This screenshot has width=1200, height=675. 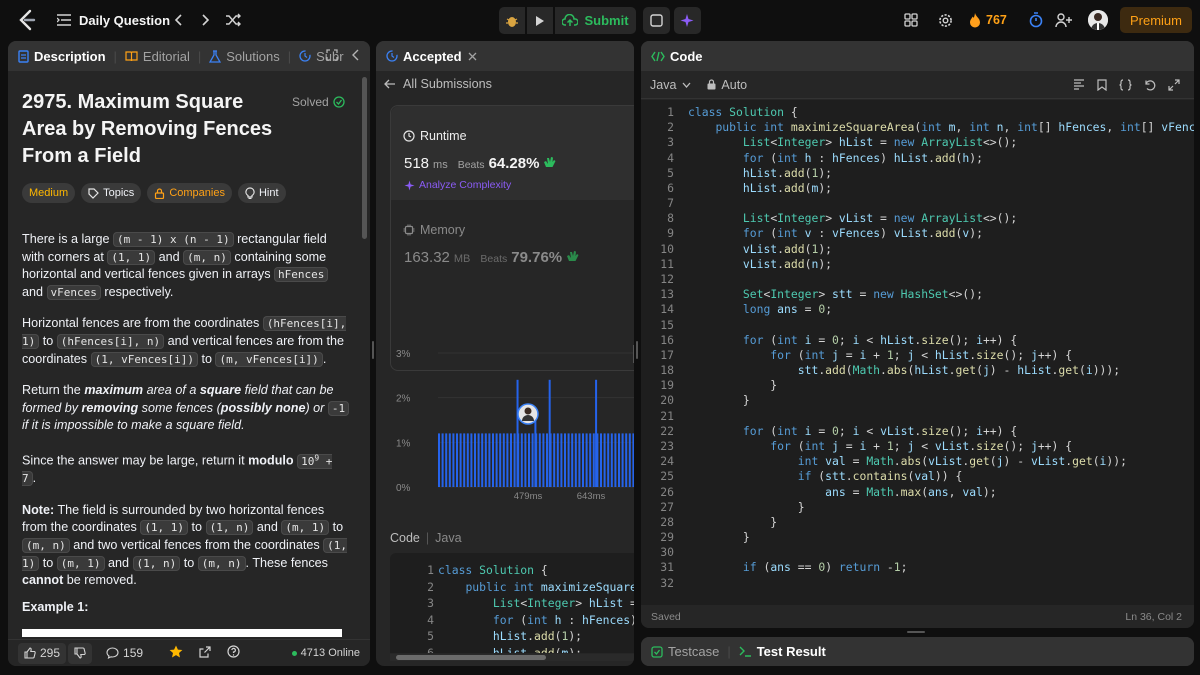 What do you see at coordinates (677, 56) in the screenshot?
I see `tab-code: Code` at bounding box center [677, 56].